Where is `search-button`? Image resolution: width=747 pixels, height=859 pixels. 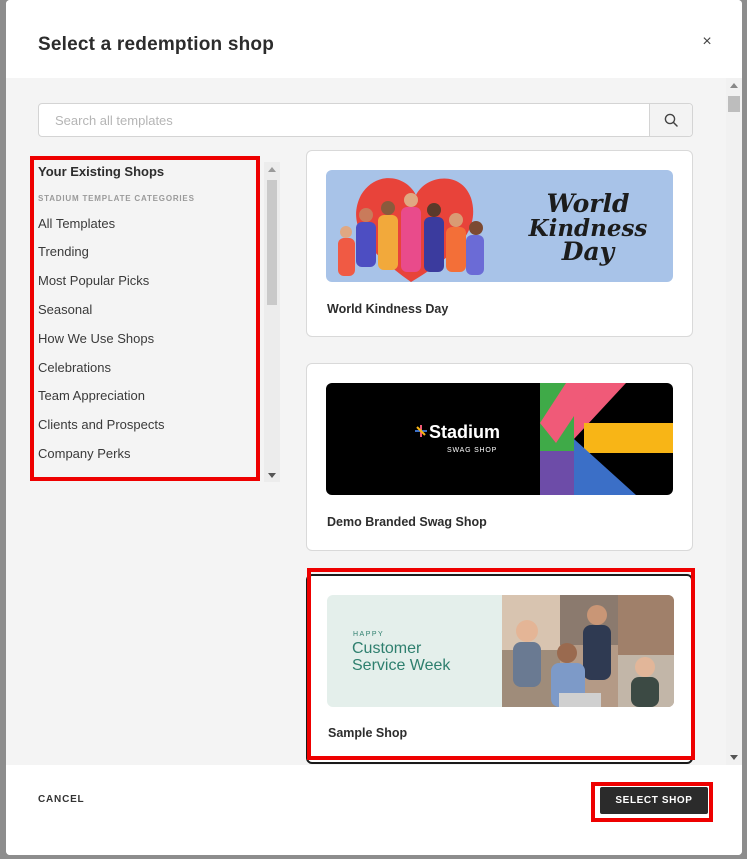 search-button is located at coordinates (670, 120).